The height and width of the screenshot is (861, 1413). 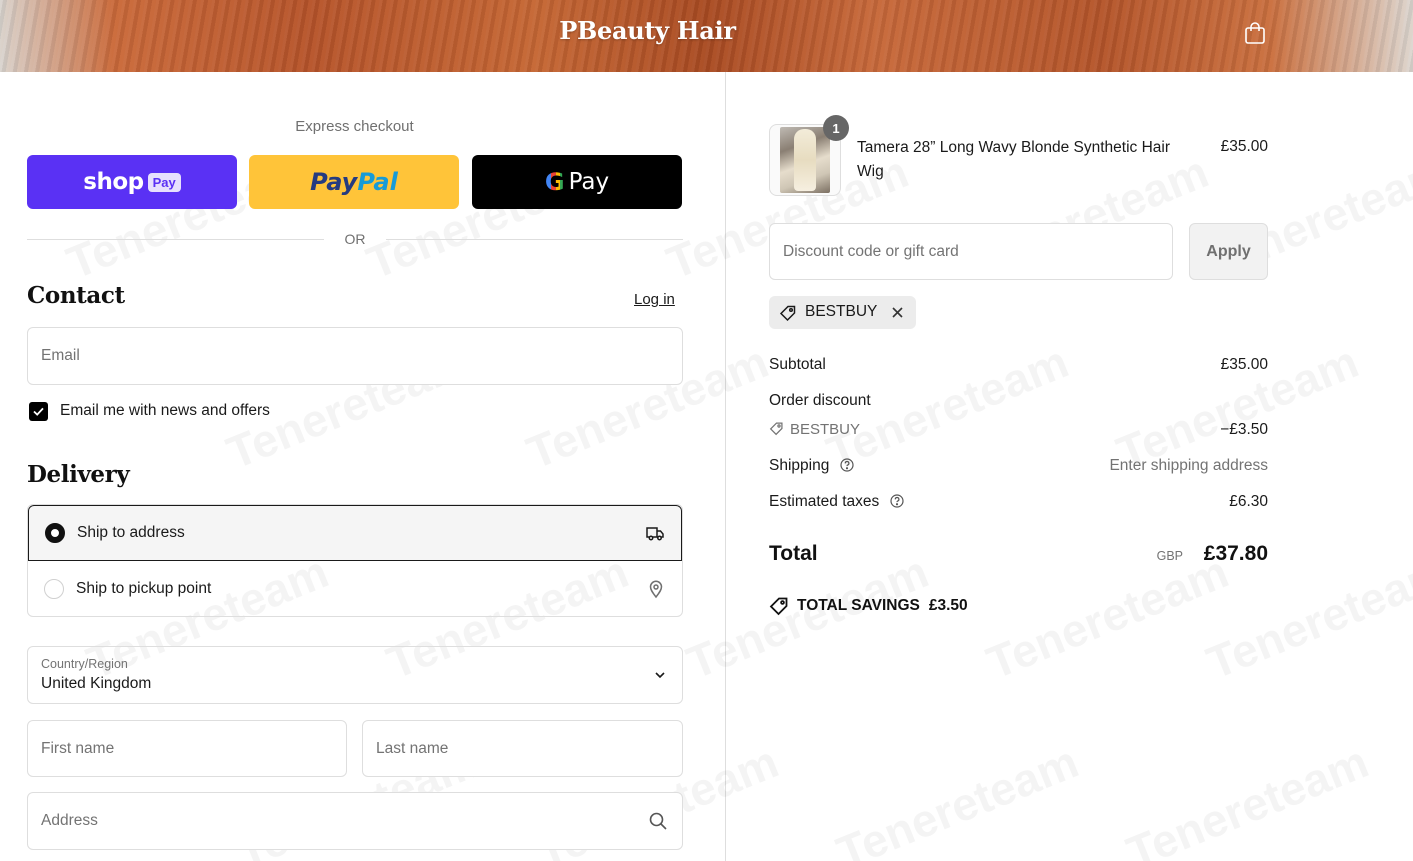 What do you see at coordinates (1235, 553) in the screenshot?
I see `total-value: £37.80` at bounding box center [1235, 553].